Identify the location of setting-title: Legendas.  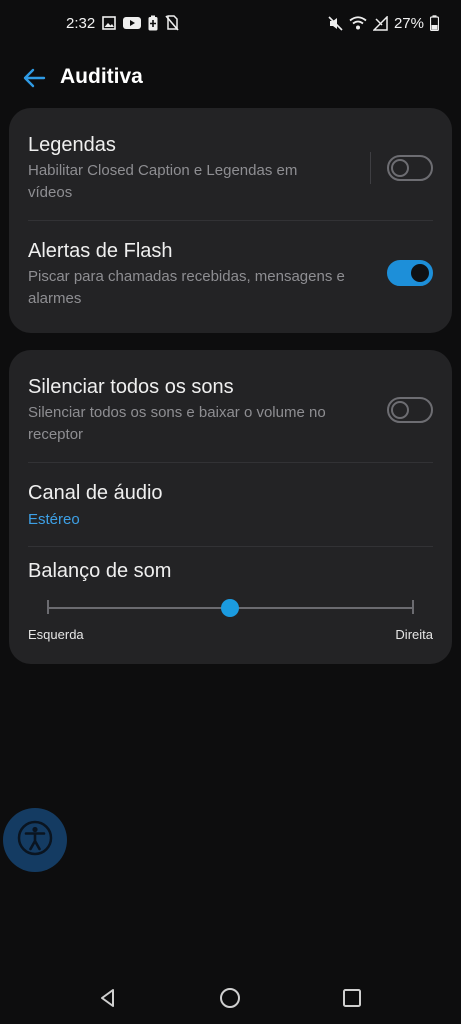
(72, 145).